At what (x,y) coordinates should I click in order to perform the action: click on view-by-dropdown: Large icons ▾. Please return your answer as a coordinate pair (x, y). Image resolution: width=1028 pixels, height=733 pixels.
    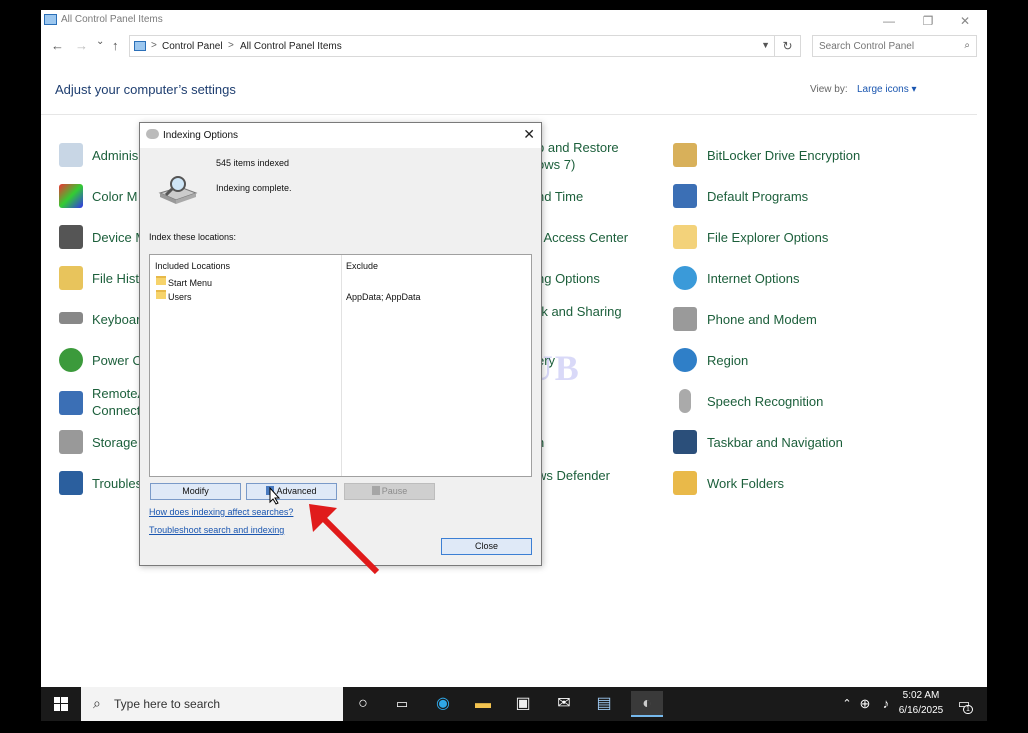
    Looking at the image, I should click on (887, 89).